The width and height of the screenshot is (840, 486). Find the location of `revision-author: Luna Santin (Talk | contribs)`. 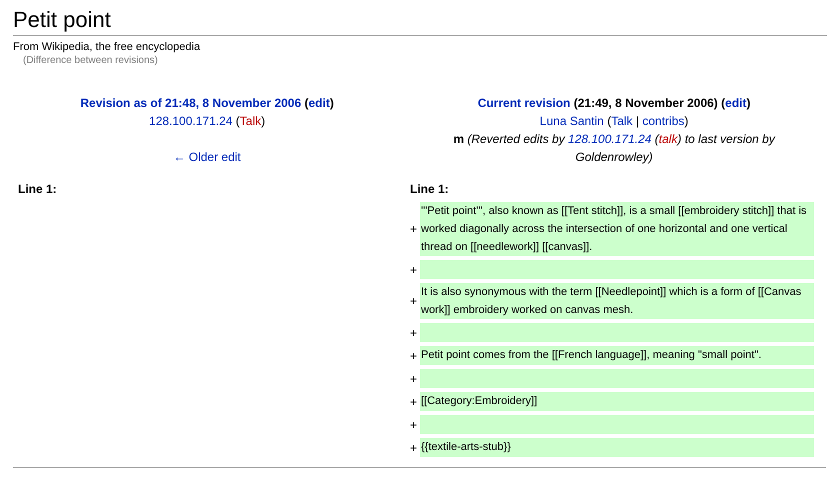

revision-author: Luna Santin (Talk | contribs) is located at coordinates (614, 121).